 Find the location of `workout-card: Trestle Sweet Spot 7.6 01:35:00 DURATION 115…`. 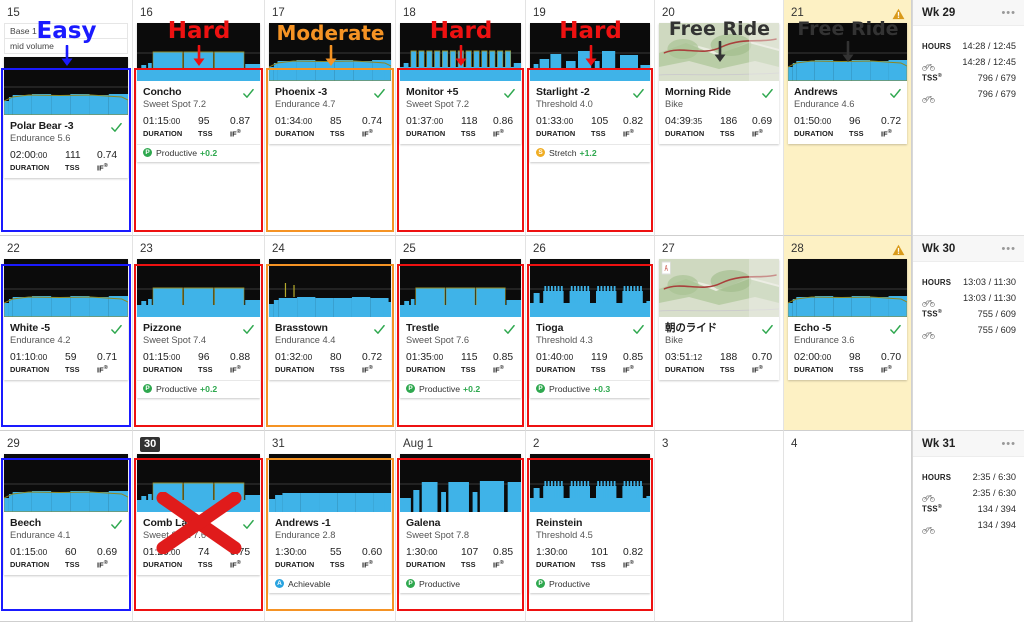

workout-card: Trestle Sweet Spot 7.6 01:35:00 DURATION 115… is located at coordinates (460, 328).